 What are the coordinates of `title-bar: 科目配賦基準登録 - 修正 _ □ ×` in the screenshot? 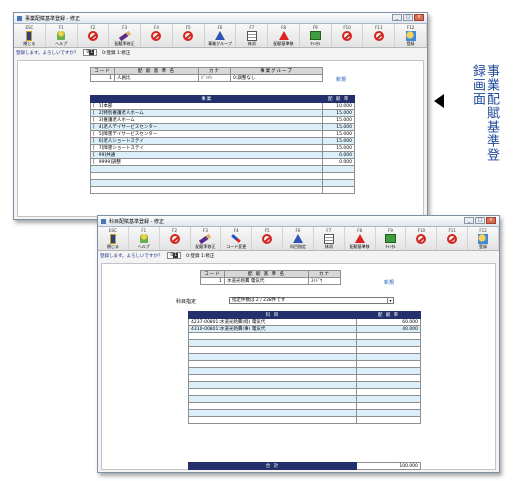 It's located at (298, 221).